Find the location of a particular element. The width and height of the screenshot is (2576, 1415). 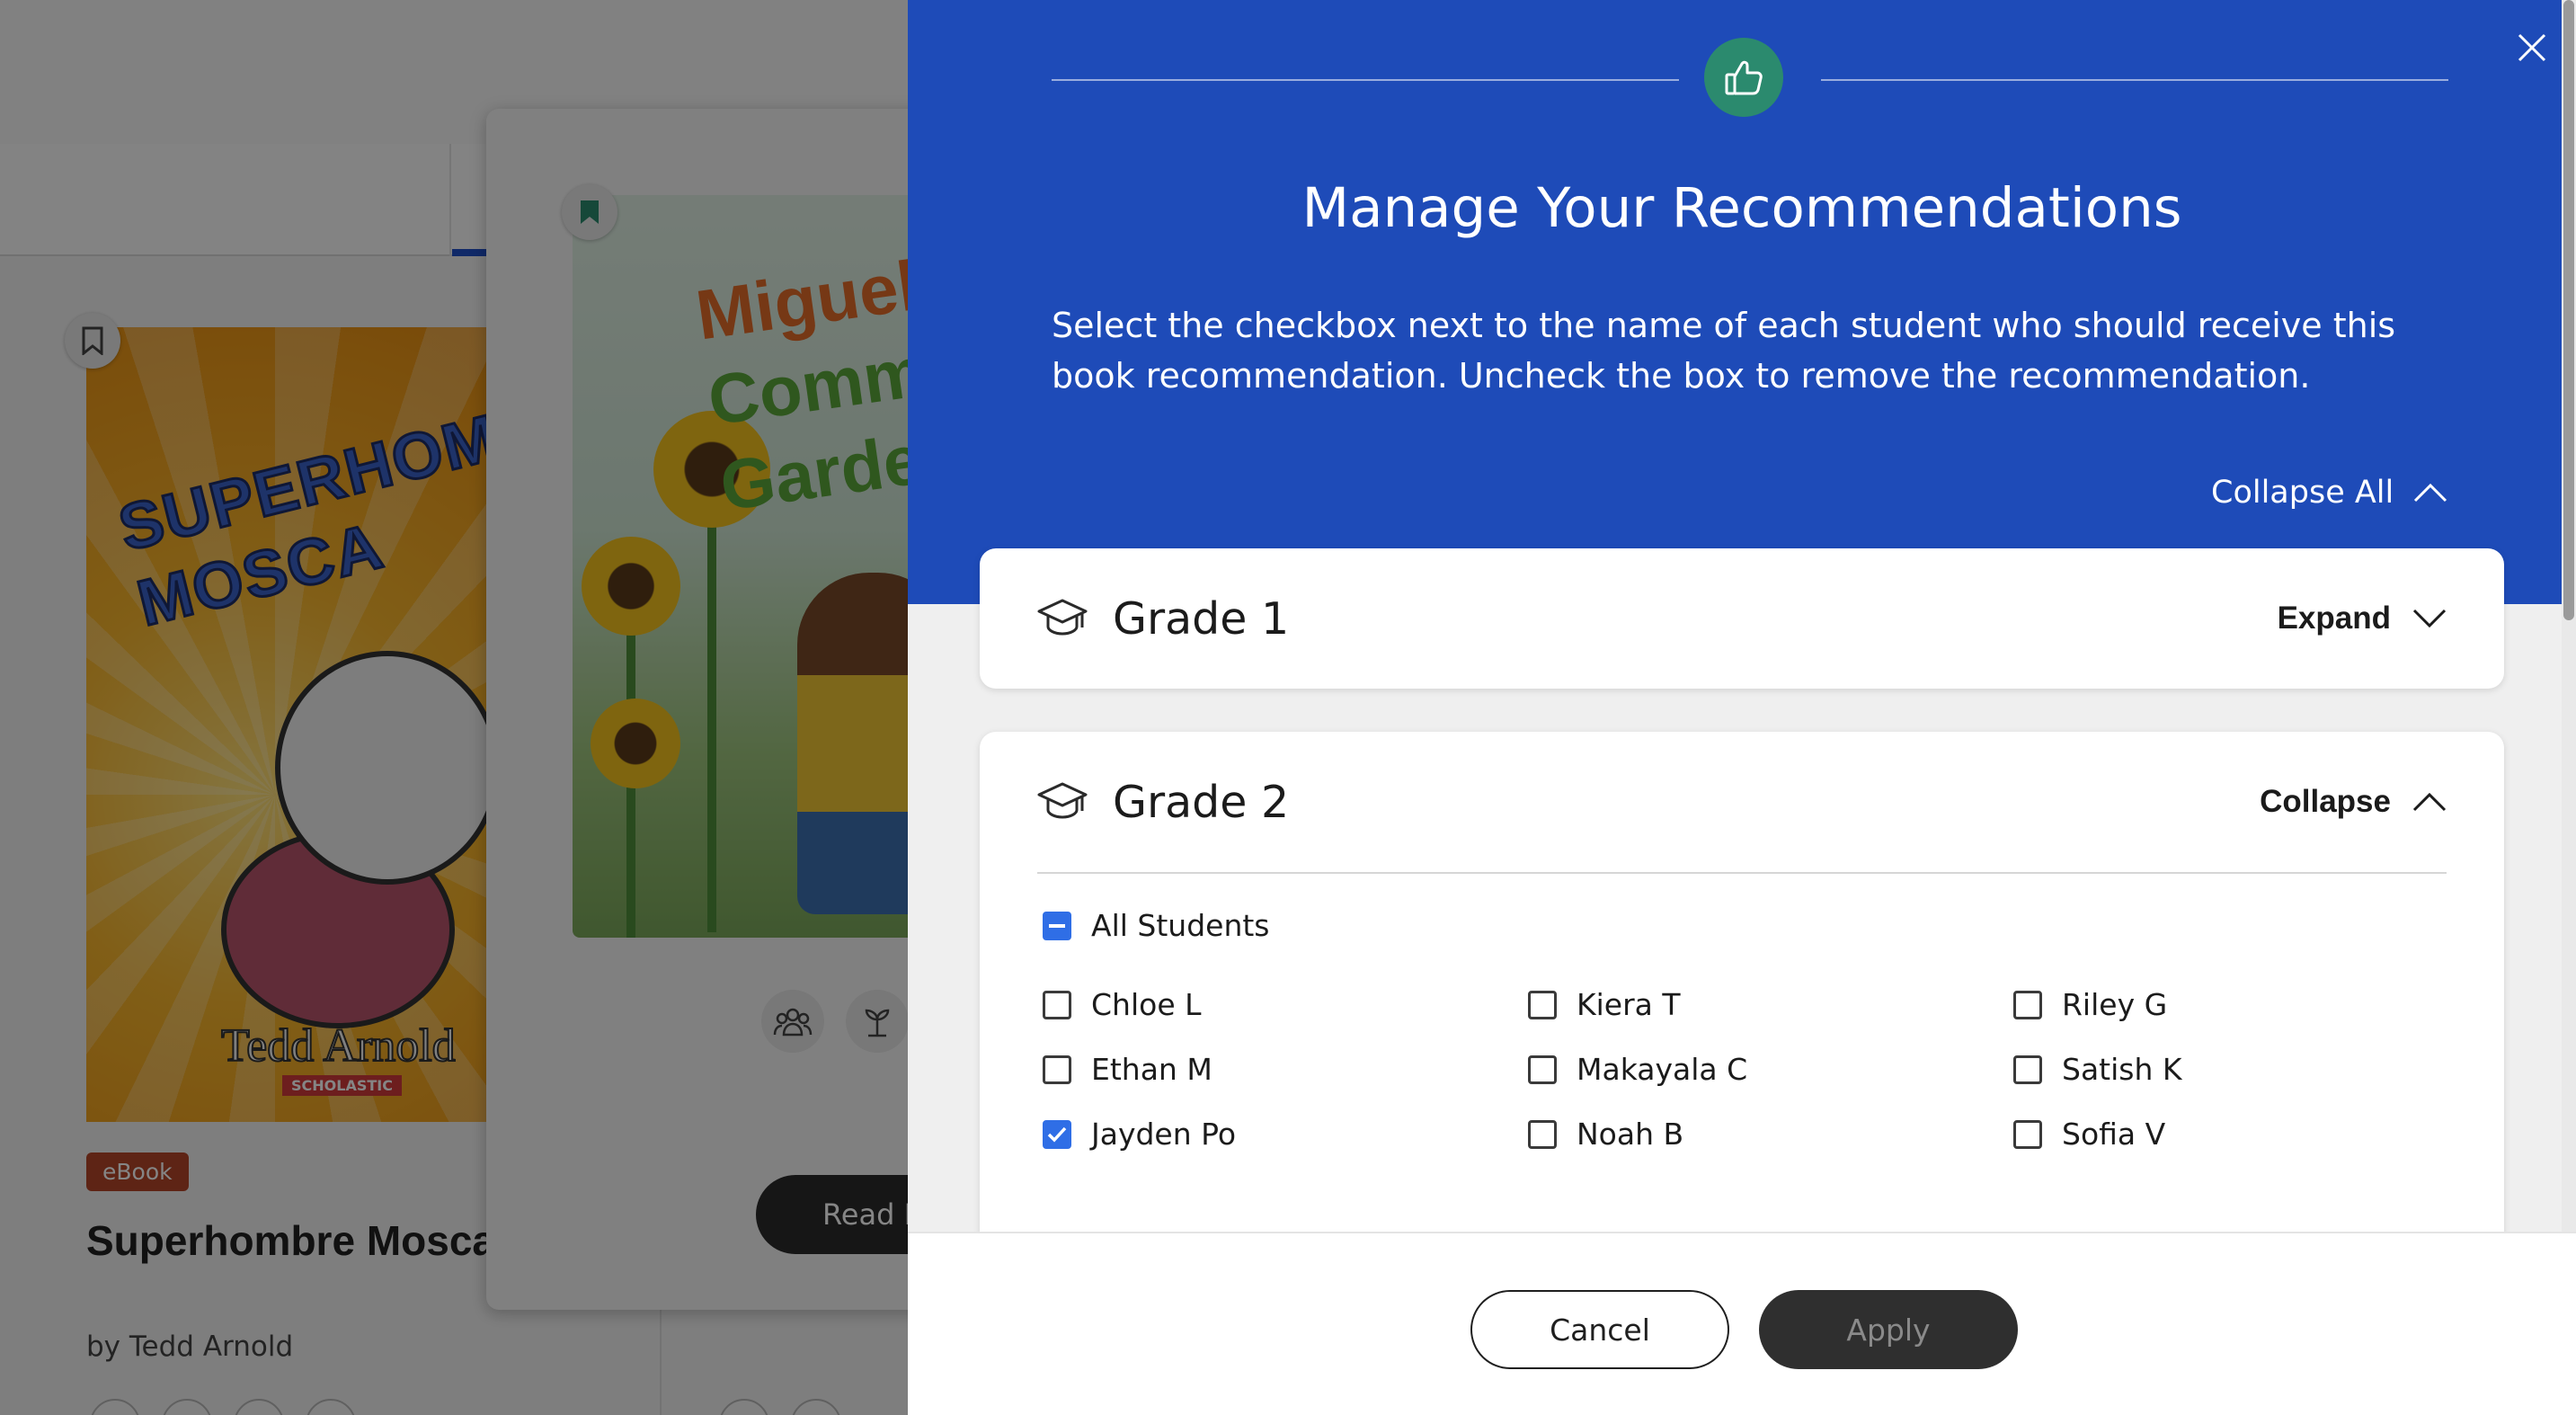

student-name: Kiera T is located at coordinates (1629, 1005).